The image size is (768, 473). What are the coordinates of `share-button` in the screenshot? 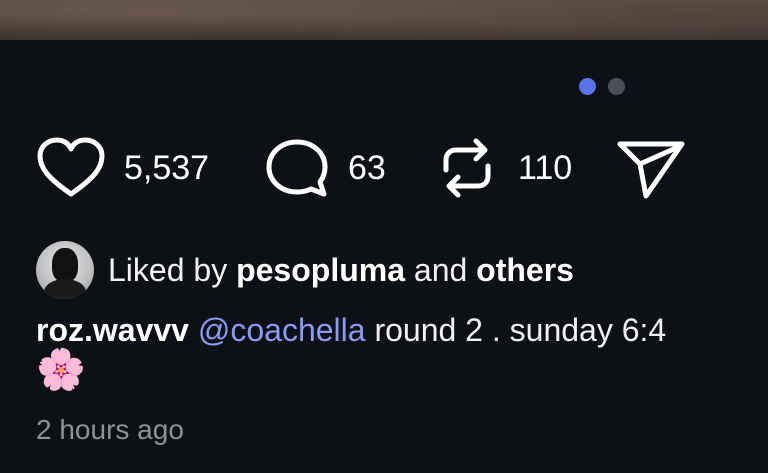 It's located at (651, 168).